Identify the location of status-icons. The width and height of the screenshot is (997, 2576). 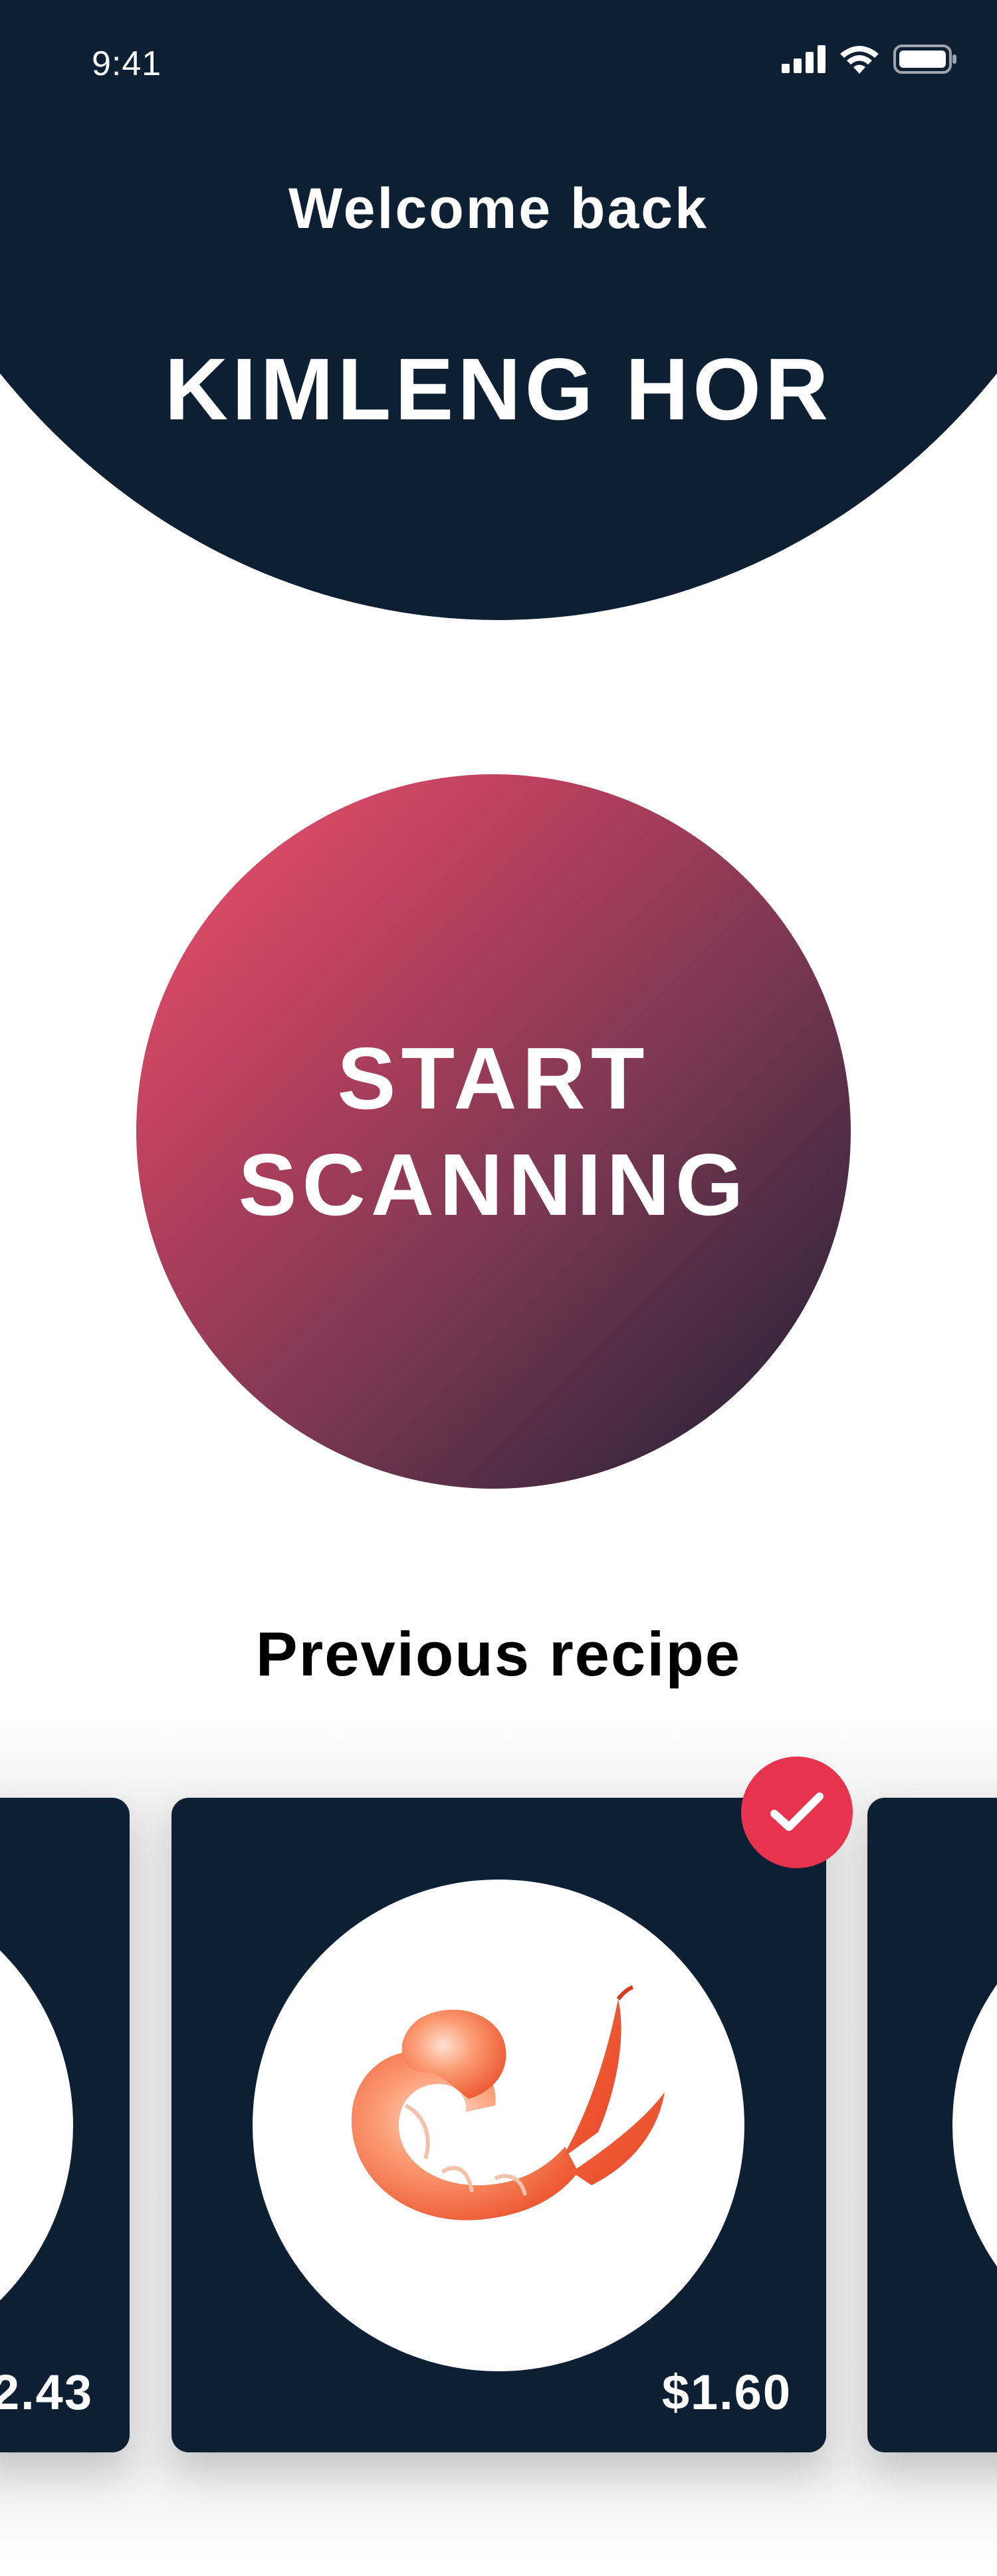
(869, 59).